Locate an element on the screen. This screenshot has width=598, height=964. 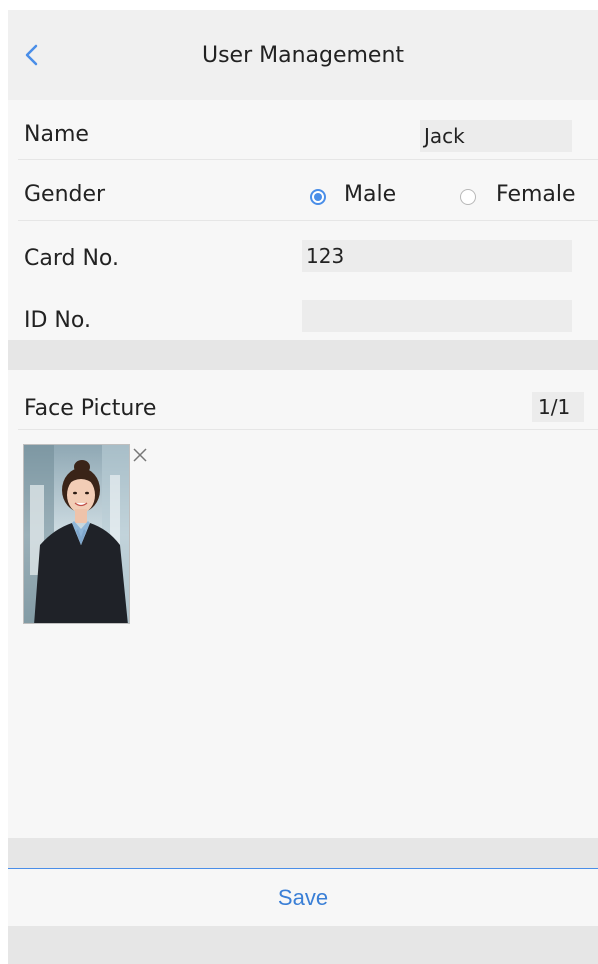
female-radio-label: Female is located at coordinates (536, 194).